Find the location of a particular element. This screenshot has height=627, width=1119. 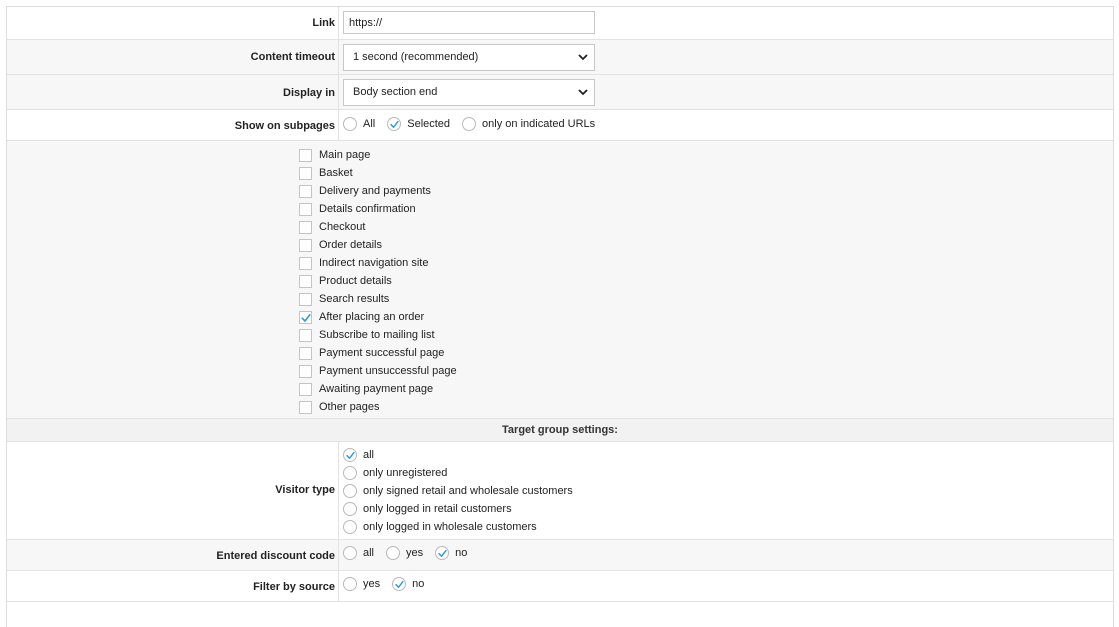

subpage-checkbox-label: Search results is located at coordinates (354, 299).